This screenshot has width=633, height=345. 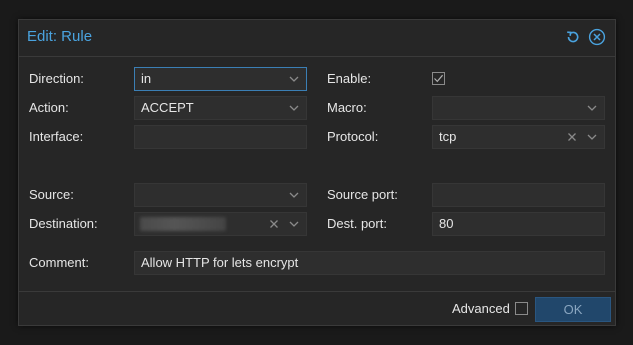 I want to click on action-label: Action:, so click(x=49, y=107).